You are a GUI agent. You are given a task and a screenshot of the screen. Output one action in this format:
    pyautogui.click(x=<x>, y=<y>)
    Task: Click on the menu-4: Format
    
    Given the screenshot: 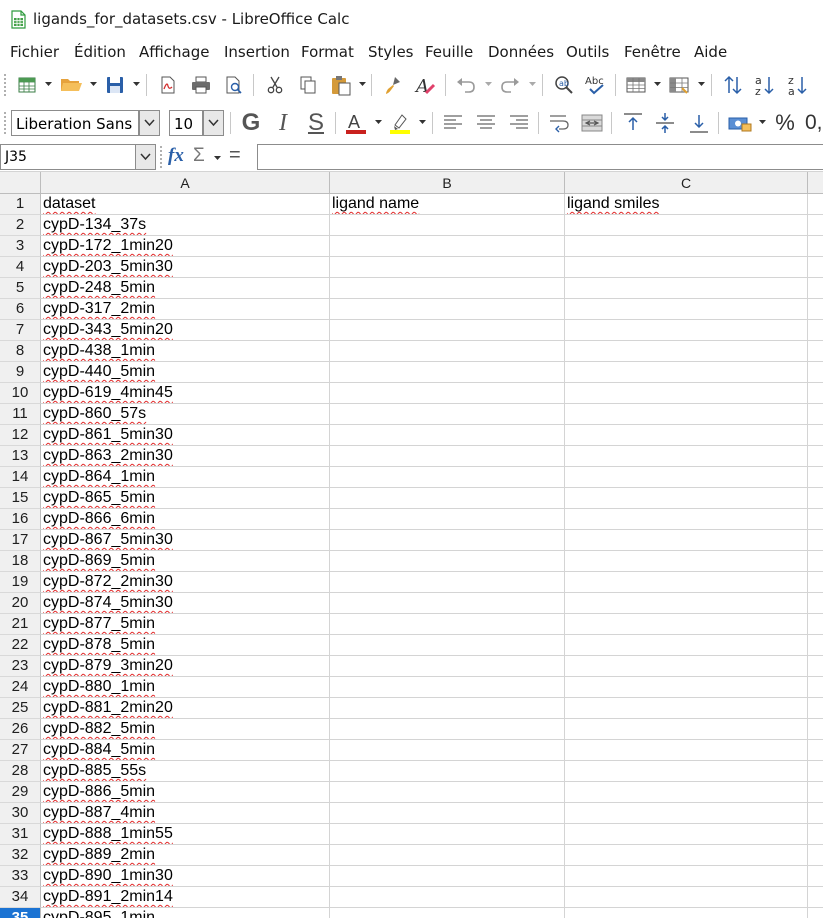 What is the action you would take?
    pyautogui.click(x=327, y=52)
    